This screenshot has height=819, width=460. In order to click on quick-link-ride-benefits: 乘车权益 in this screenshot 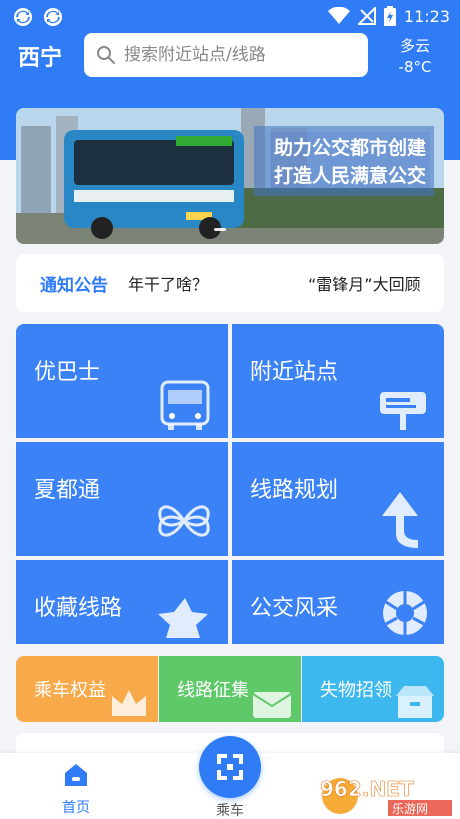, I will do `click(87, 689)`.